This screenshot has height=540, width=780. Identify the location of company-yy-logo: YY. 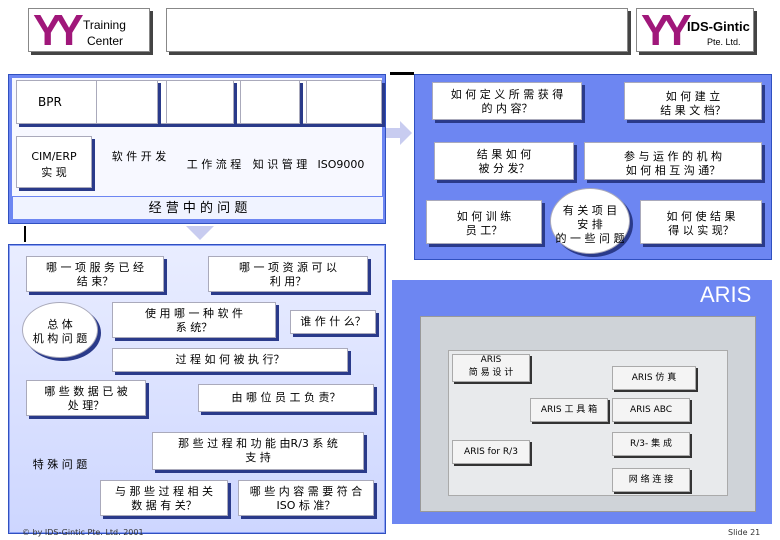
(666, 30).